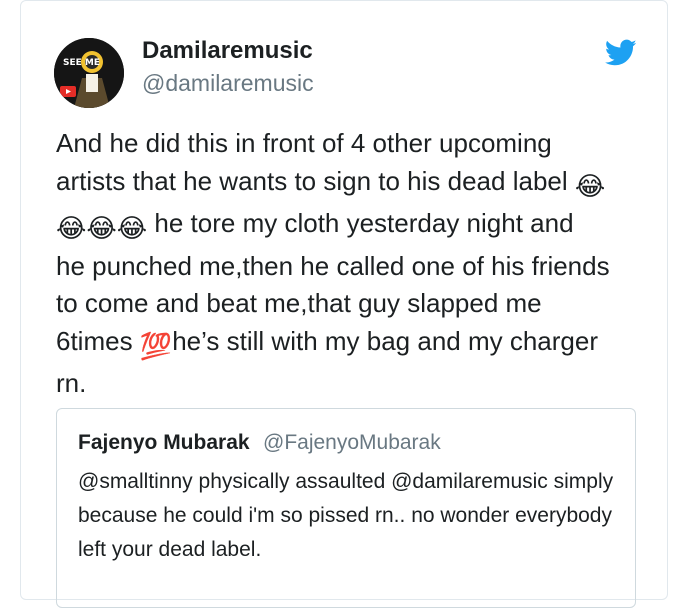 This screenshot has width=690, height=608. I want to click on tweet-text-line-3: he tore my cloth yesterday night and, so click(364, 223).